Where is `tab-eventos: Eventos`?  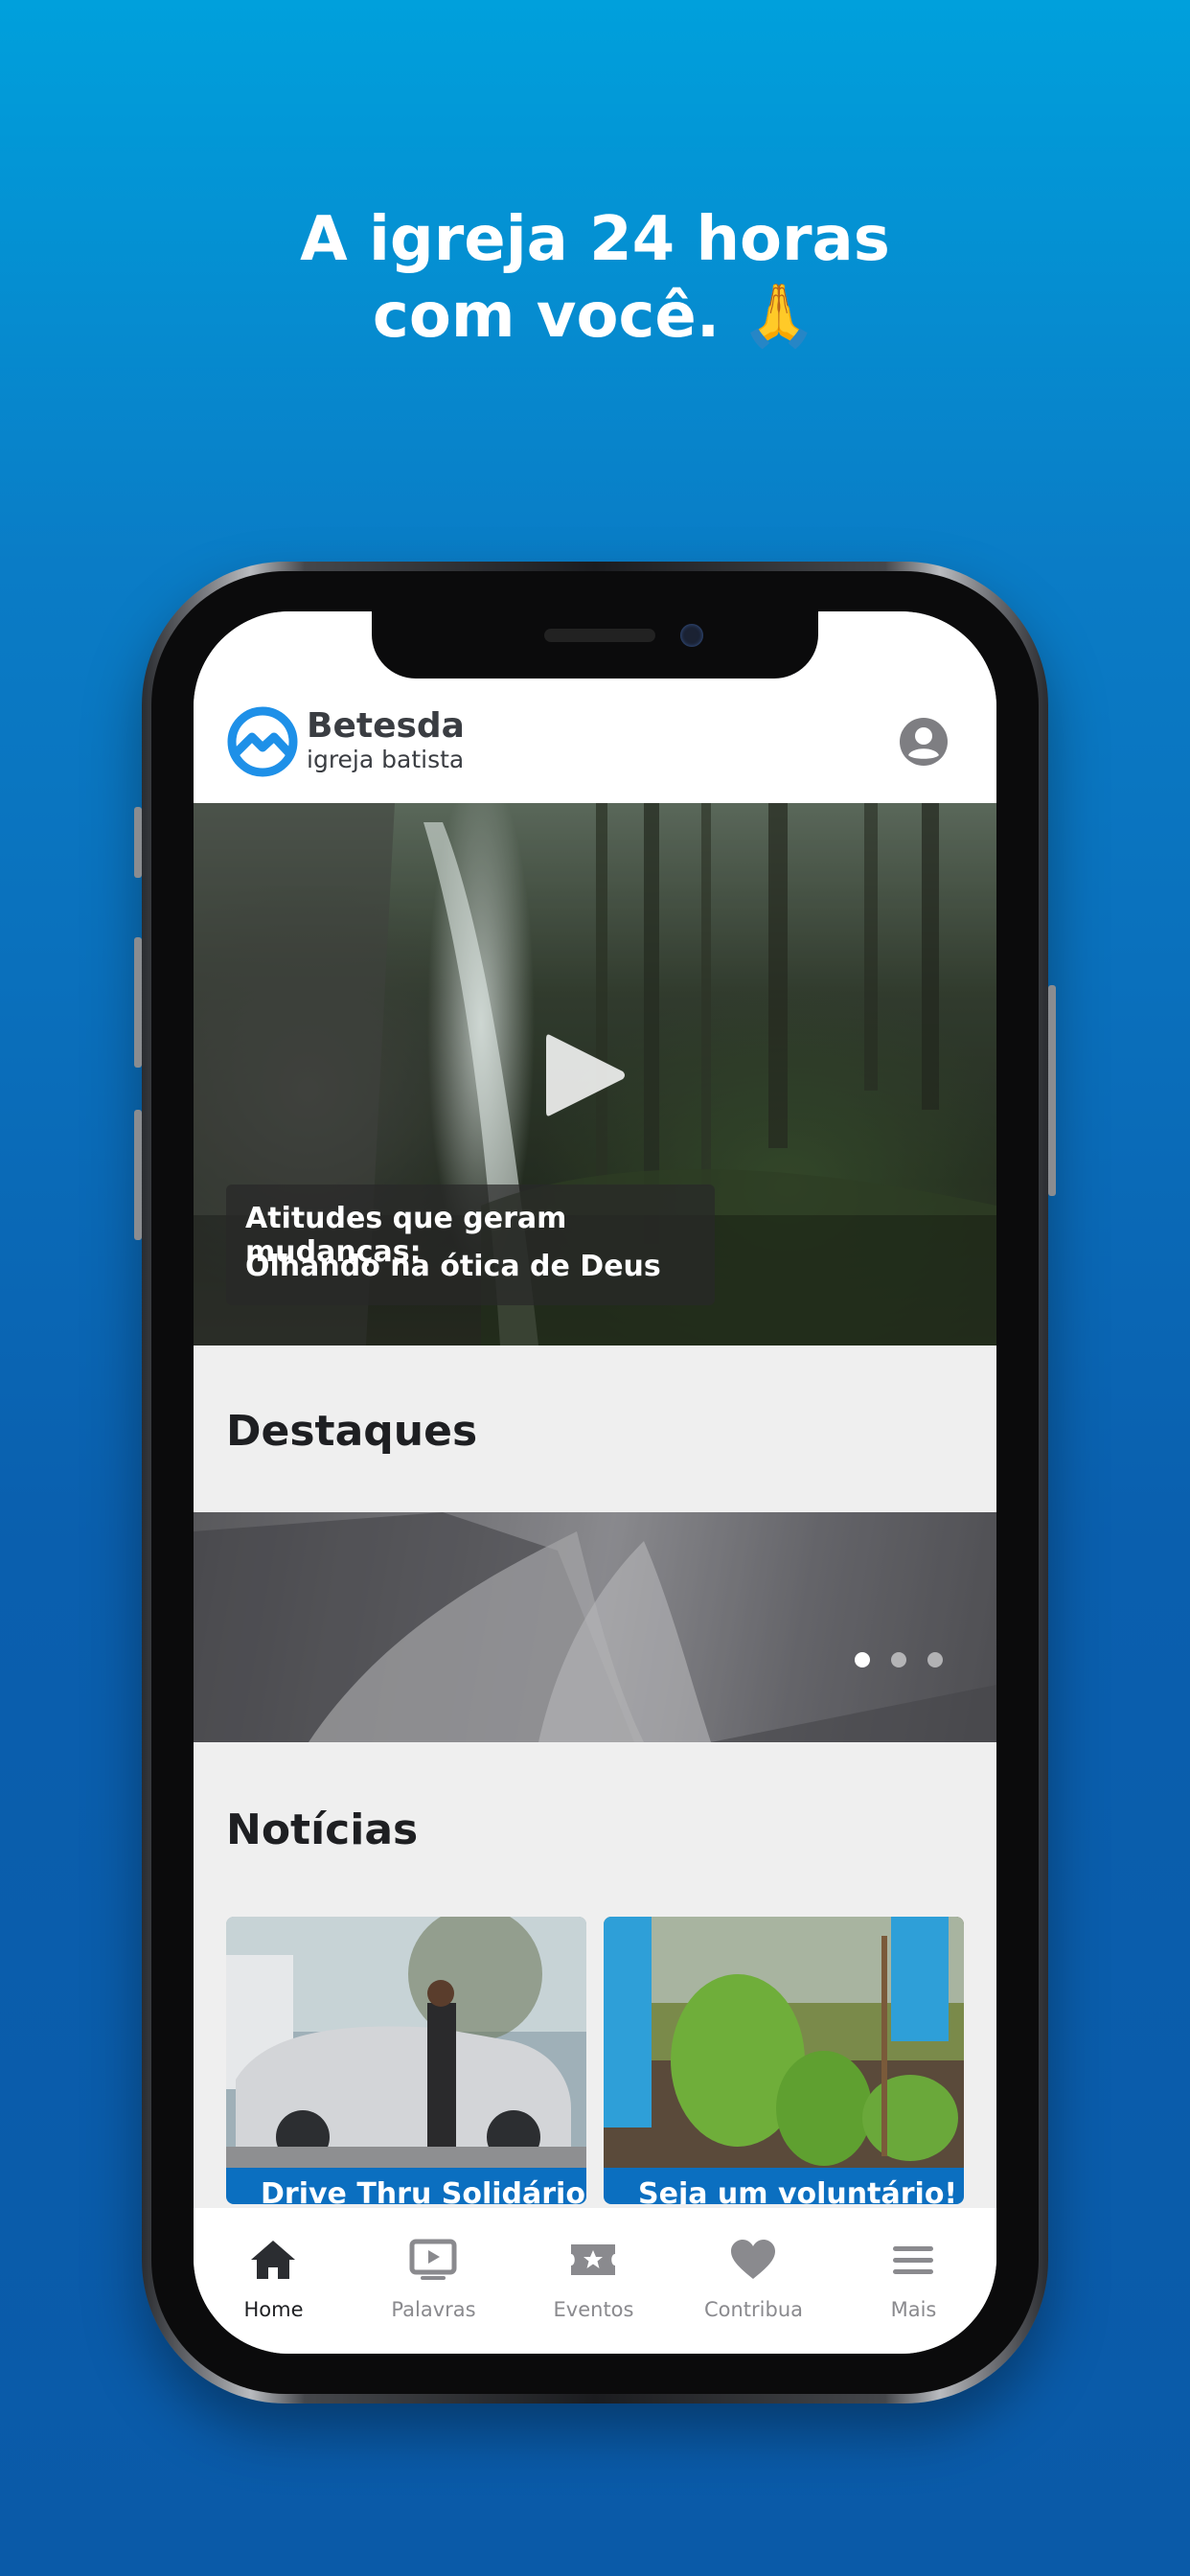 tab-eventos: Eventos is located at coordinates (594, 2271).